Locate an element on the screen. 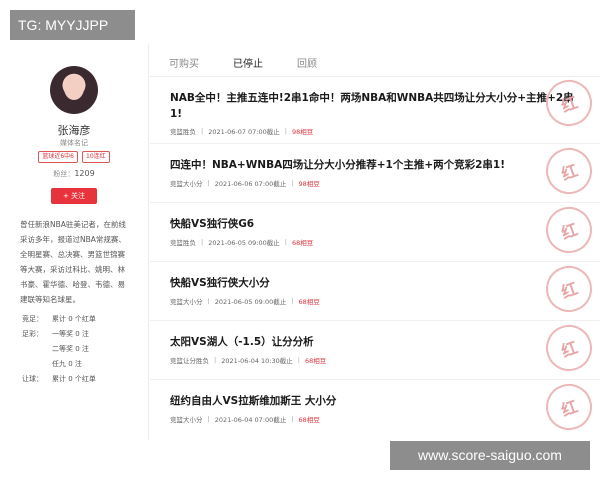 This screenshot has height=480, width=600. stat-row: 二等奖 0 注 is located at coordinates (82, 349).